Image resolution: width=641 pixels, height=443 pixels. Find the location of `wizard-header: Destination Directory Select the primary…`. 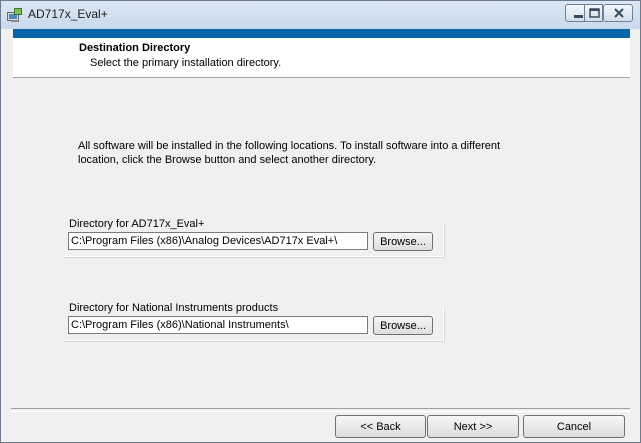

wizard-header: Destination Directory Select the primary… is located at coordinates (321, 58).